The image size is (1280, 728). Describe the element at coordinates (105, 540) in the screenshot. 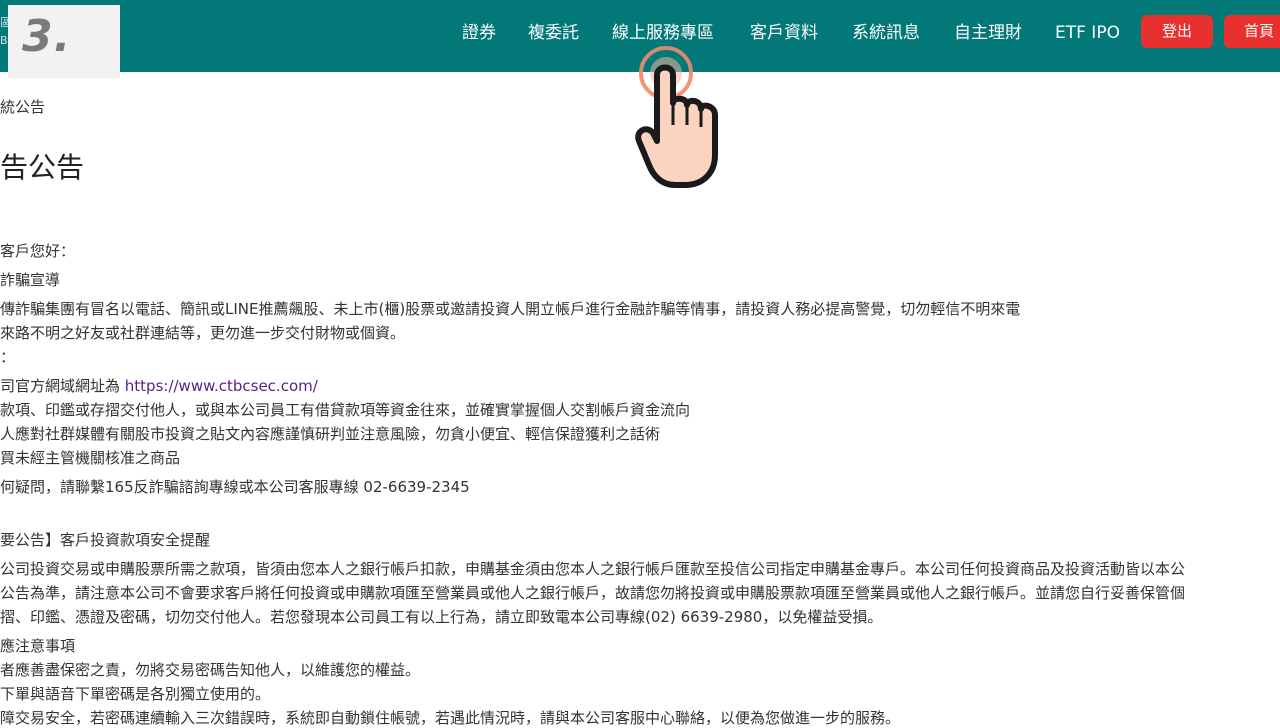

I see `important-heading: 要公告】客戶投資款項安全提醒` at that location.